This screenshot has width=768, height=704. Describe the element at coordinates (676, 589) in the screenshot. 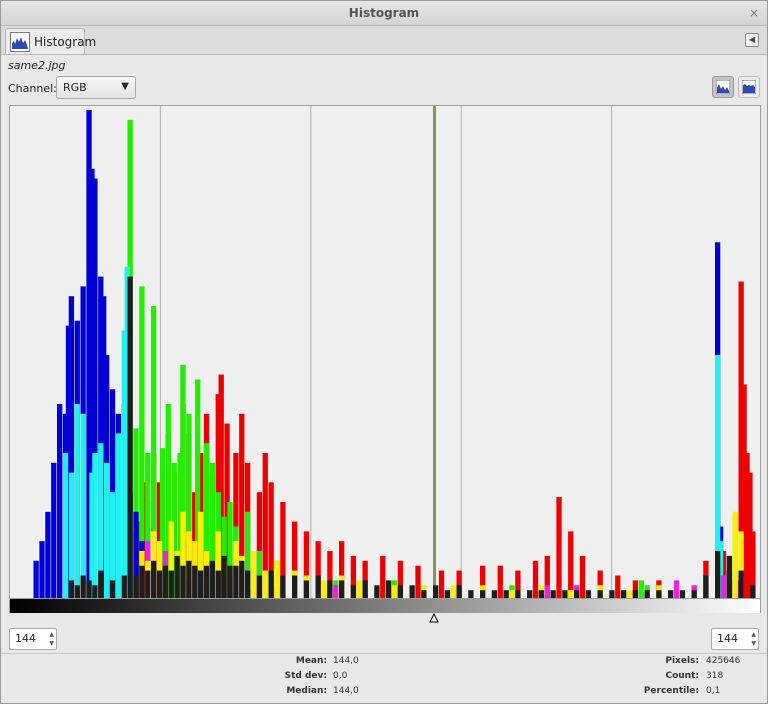

I see `bar-magenta` at that location.